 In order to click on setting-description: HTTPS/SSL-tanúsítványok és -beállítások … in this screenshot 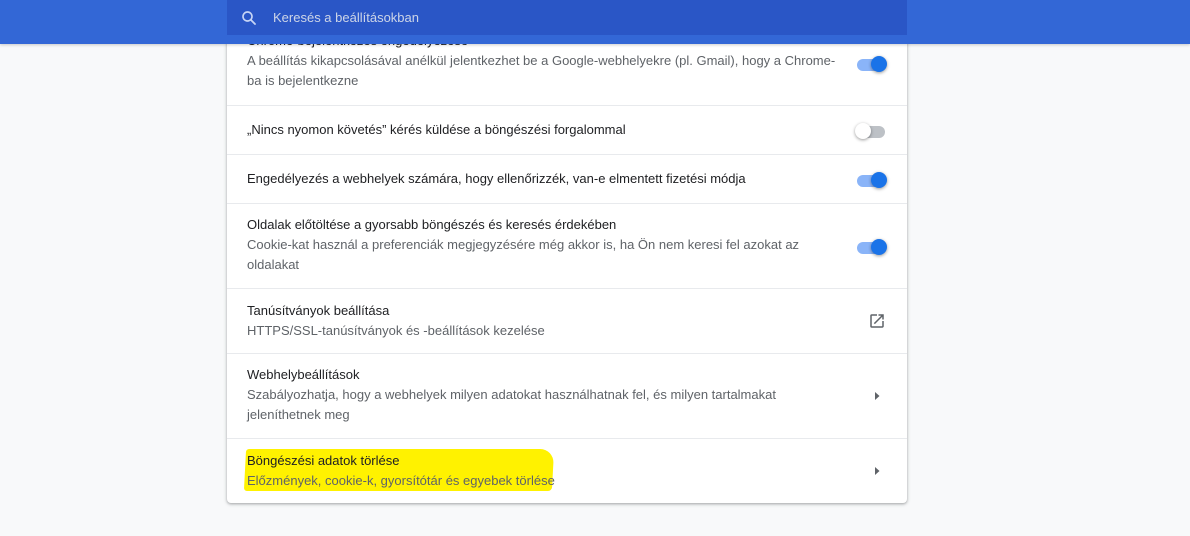, I will do `click(396, 330)`.